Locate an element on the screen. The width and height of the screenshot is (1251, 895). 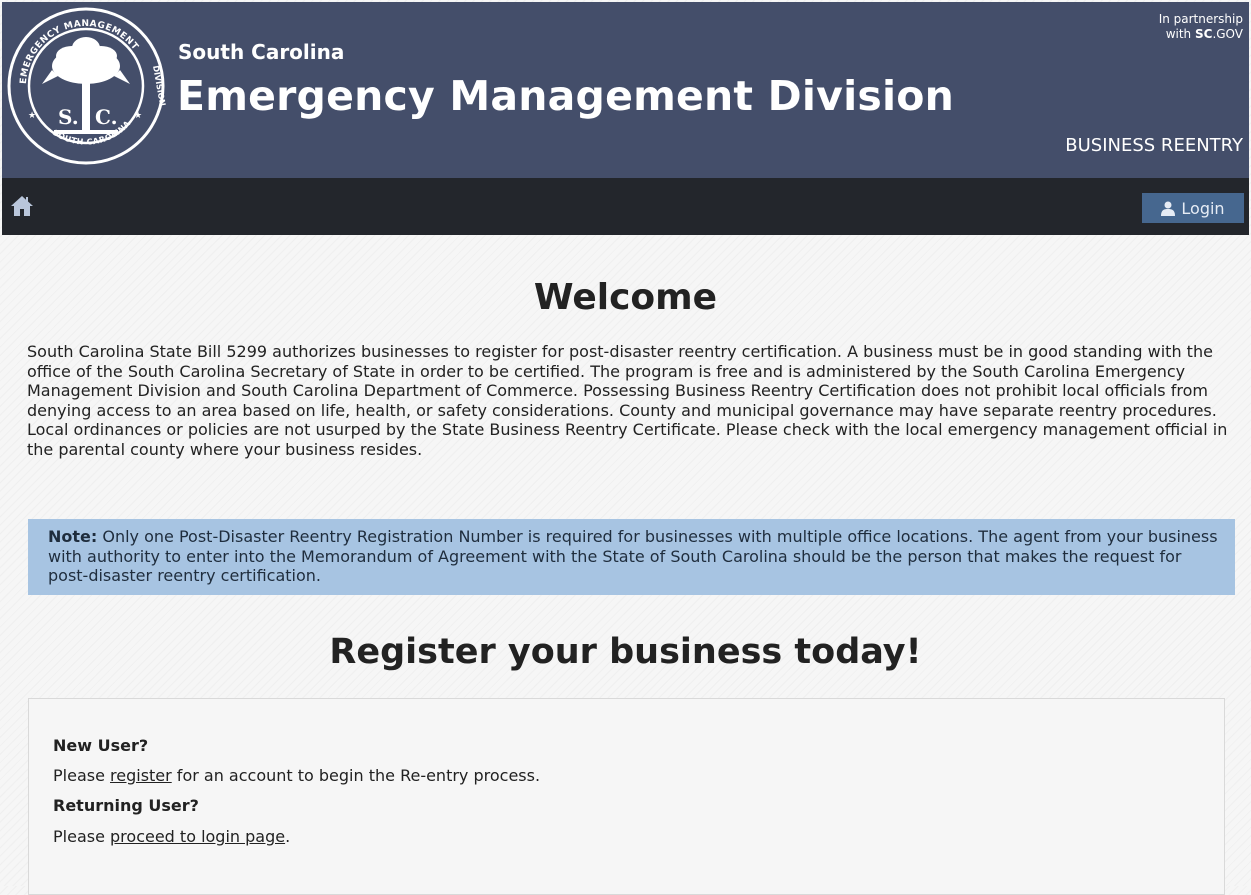
login-button: Login is located at coordinates (1193, 208).